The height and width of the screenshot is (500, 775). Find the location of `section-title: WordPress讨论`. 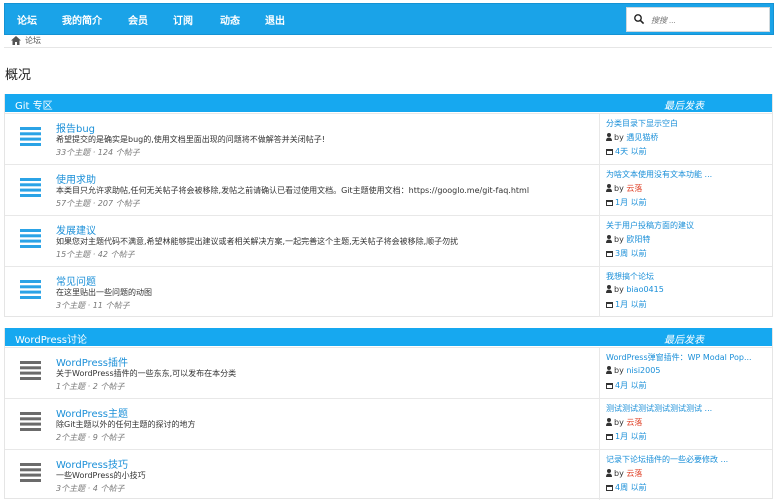

section-title: WordPress讨论 is located at coordinates (51, 338).